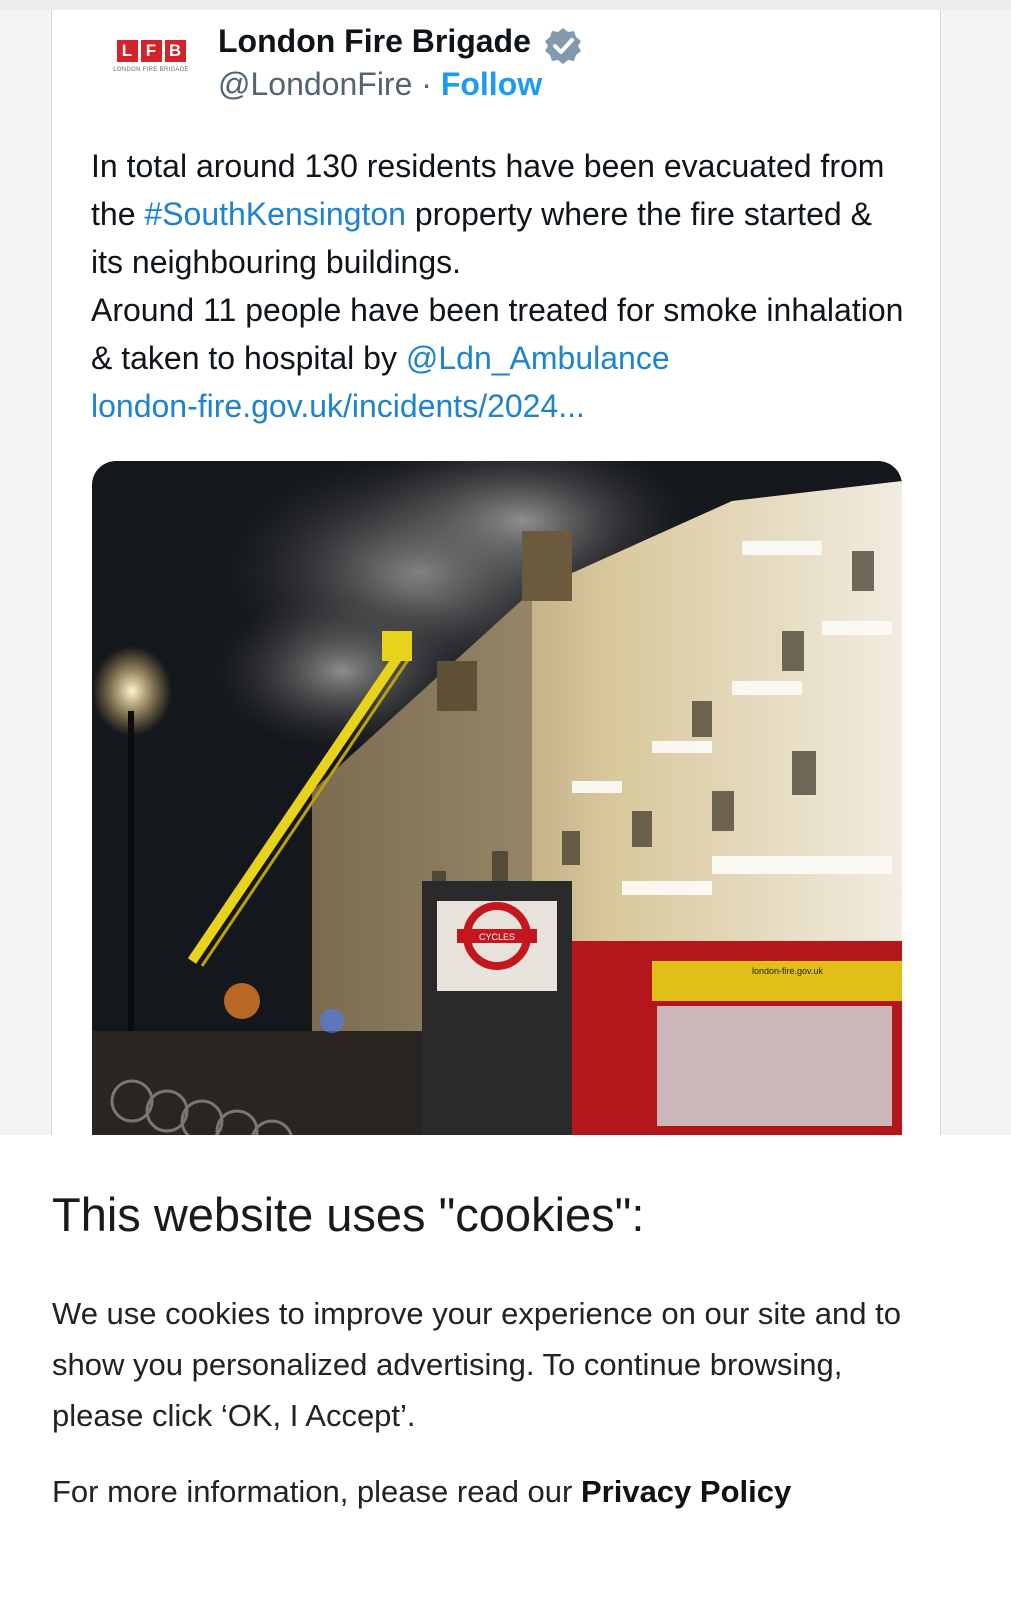  I want to click on logo-letter-l: L, so click(127, 51).